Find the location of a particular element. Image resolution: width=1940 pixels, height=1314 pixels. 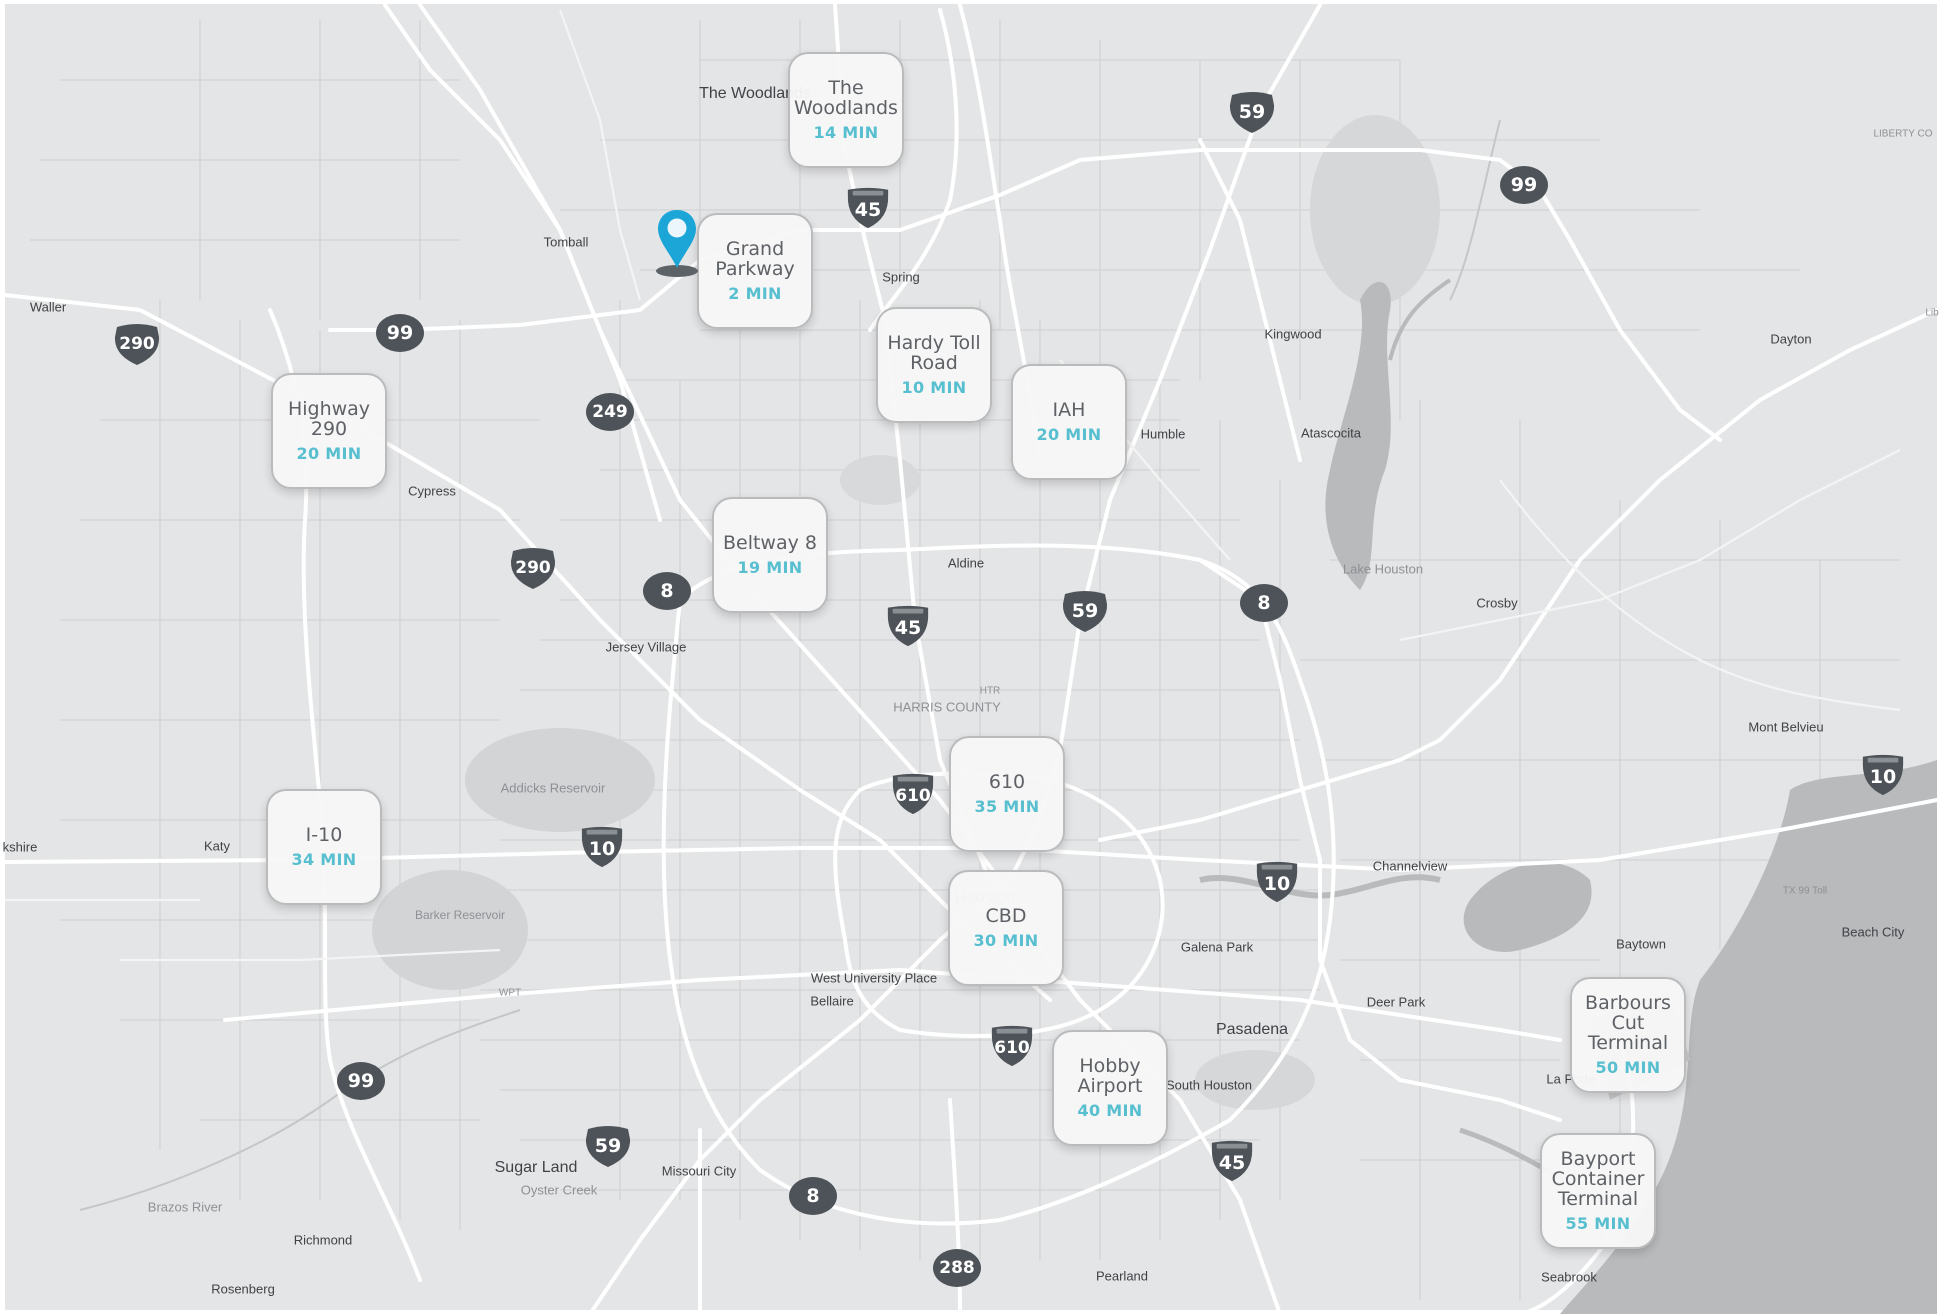

drive-time: 14 MIN is located at coordinates (846, 132).